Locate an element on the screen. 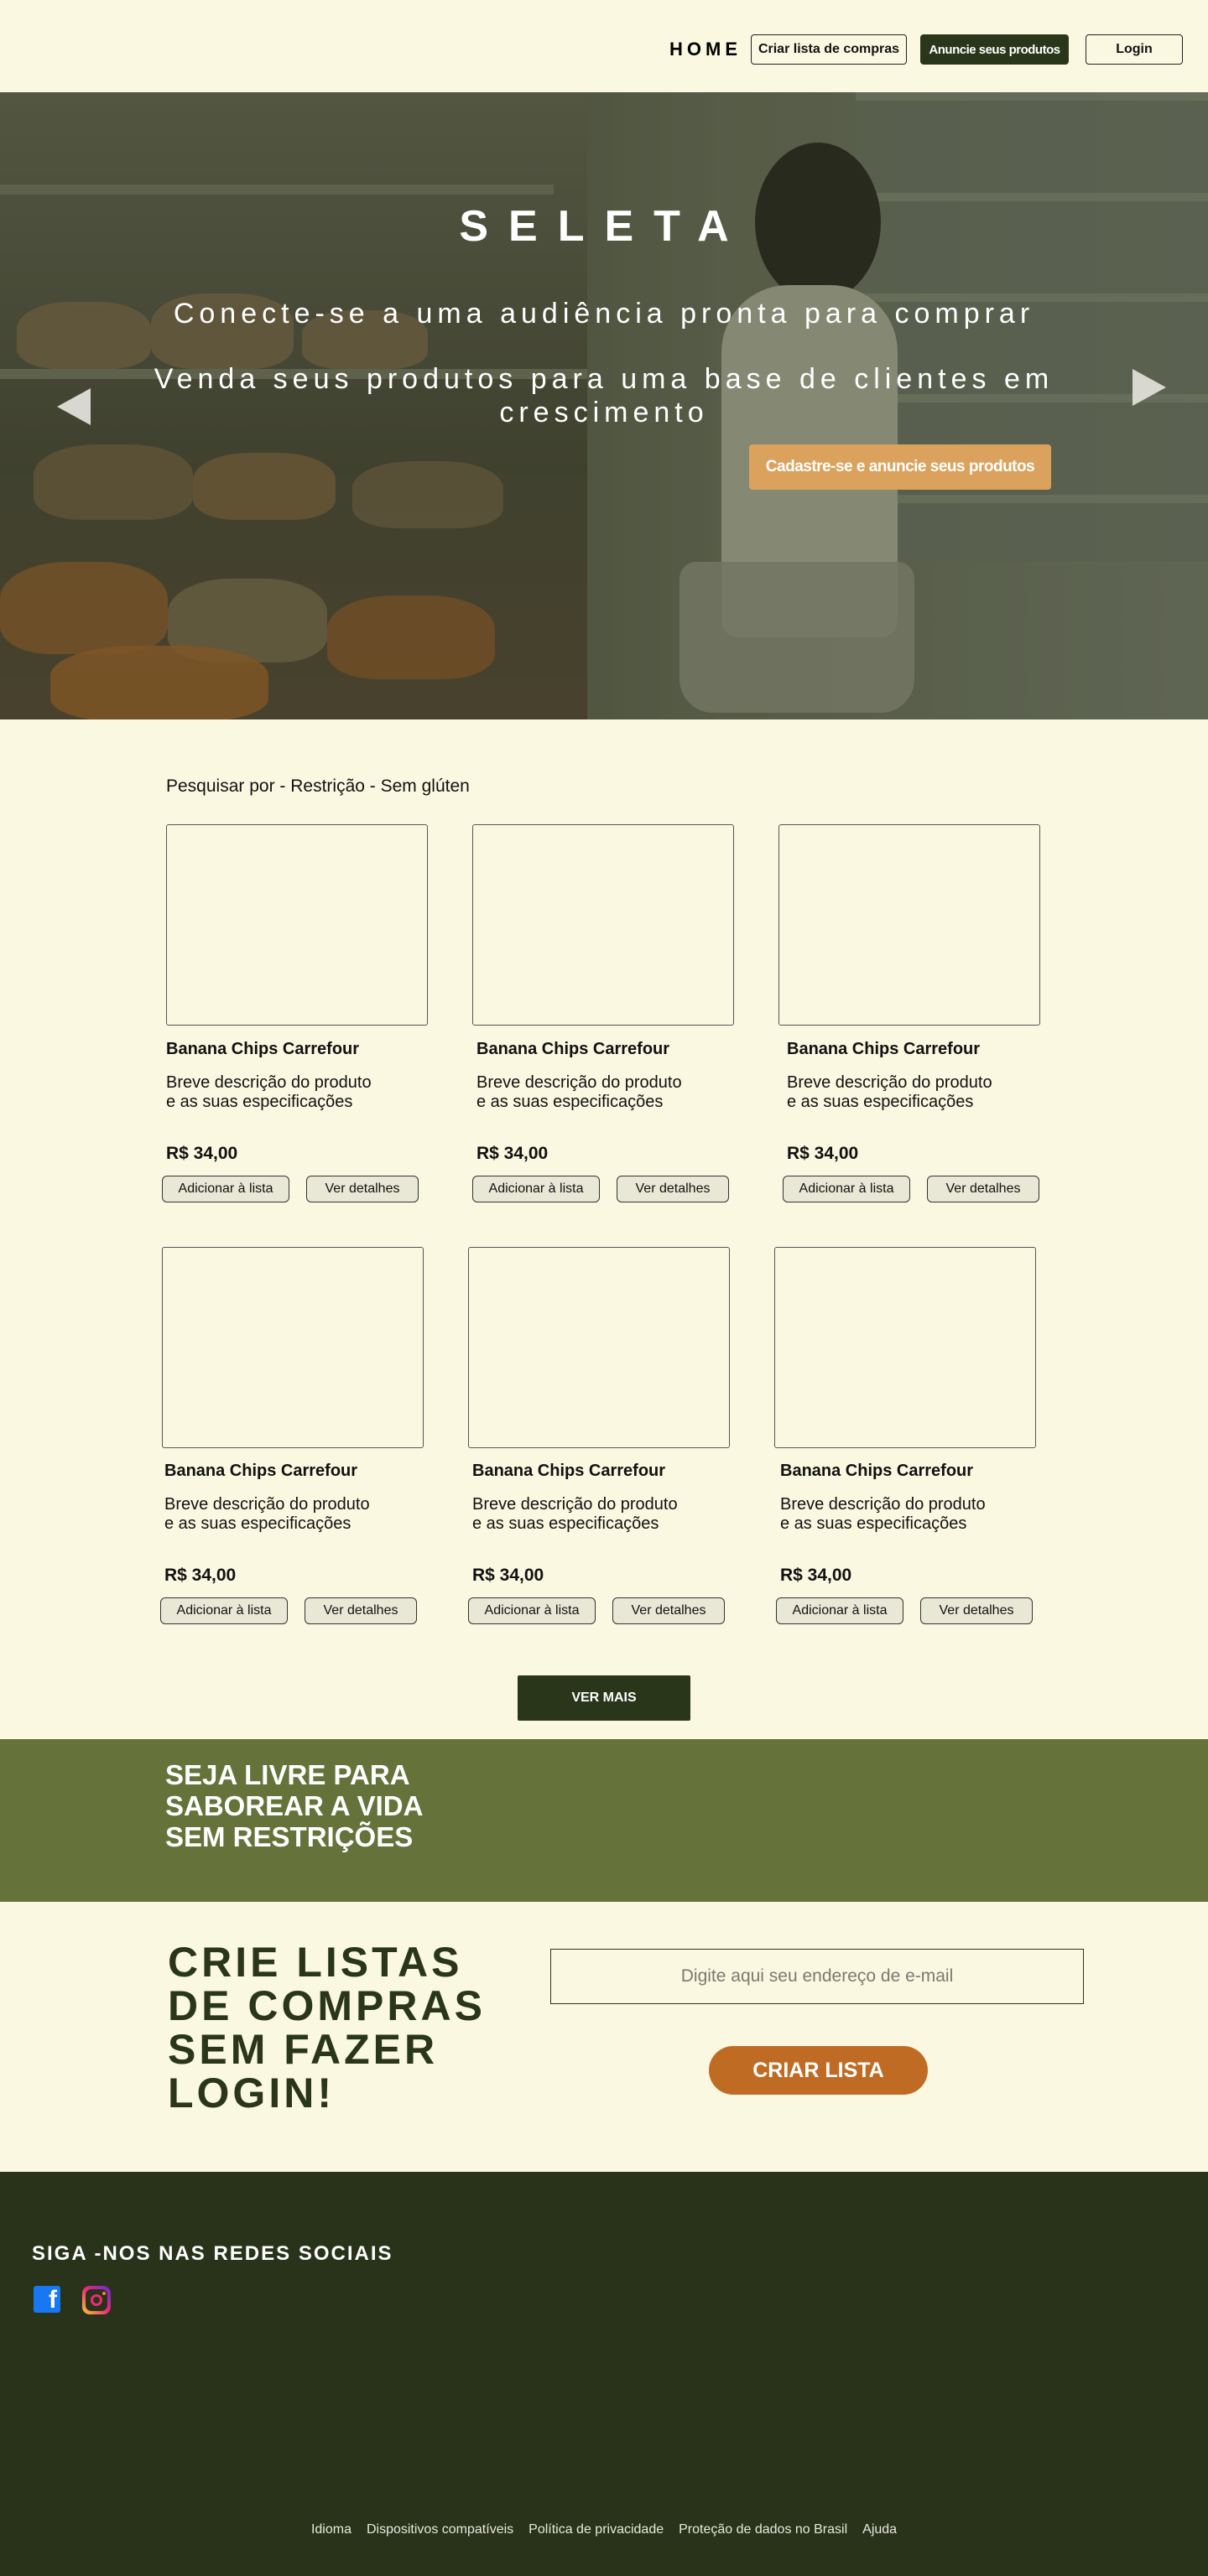 The width and height of the screenshot is (1208, 2576). footer-link-language: Idioma is located at coordinates (331, 2529).